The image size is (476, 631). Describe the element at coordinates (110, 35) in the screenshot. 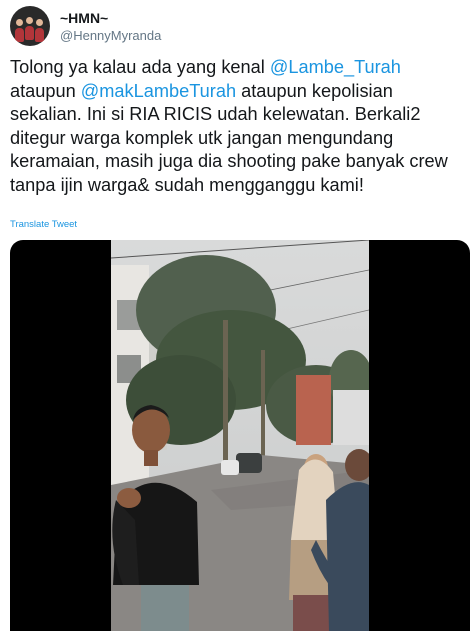

I see `user-handle: @HennyMyranda` at that location.